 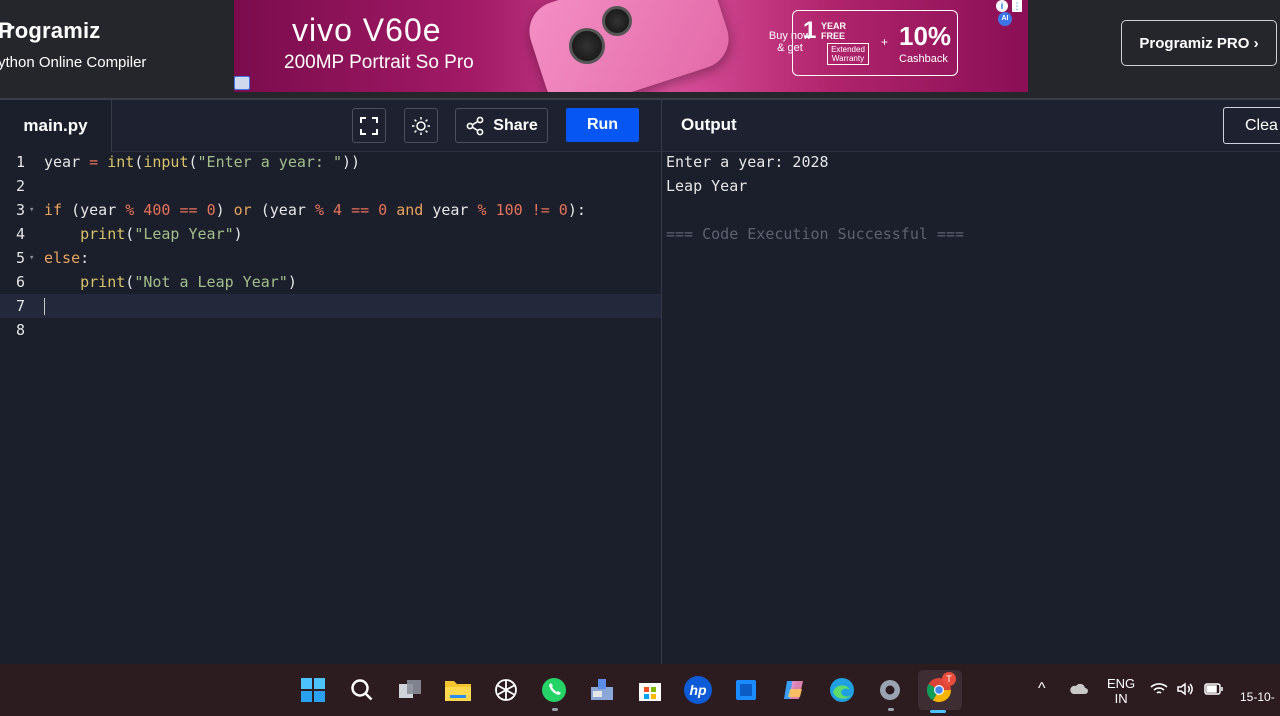 I want to click on more-options-icon: ⋮, so click(x=1017, y=6).